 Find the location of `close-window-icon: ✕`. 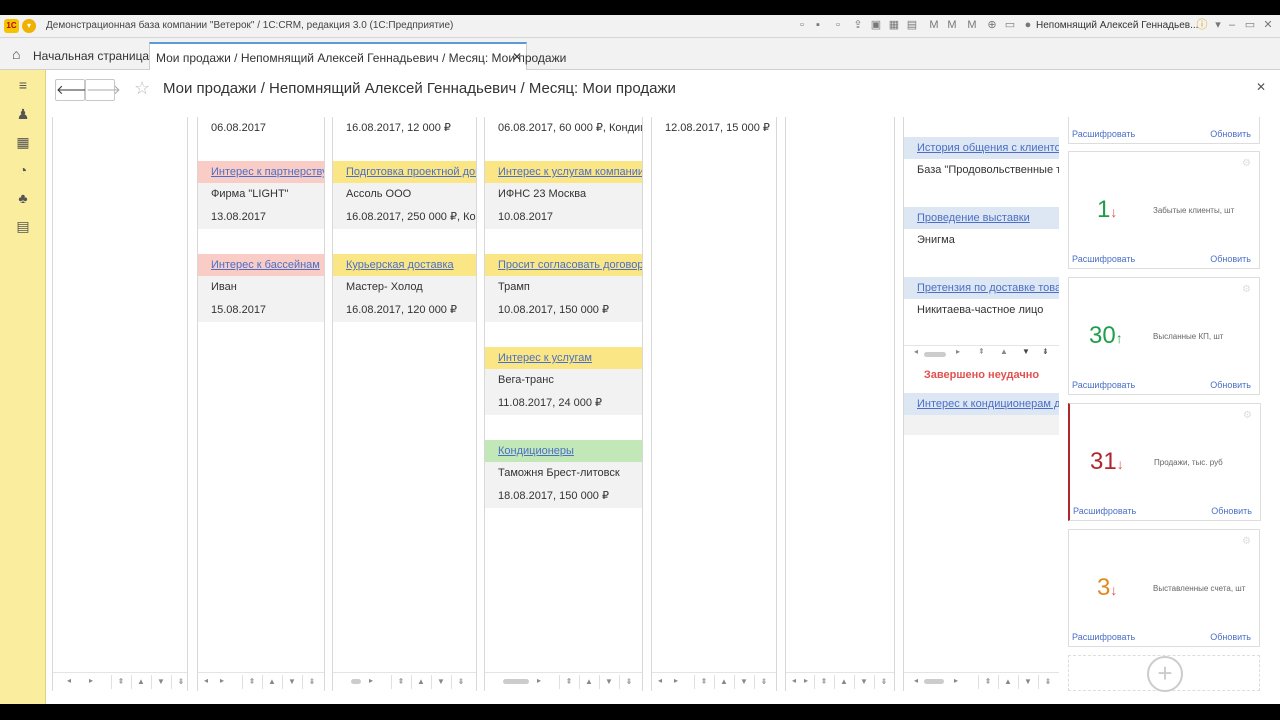

close-window-icon: ✕ is located at coordinates (1268, 25).